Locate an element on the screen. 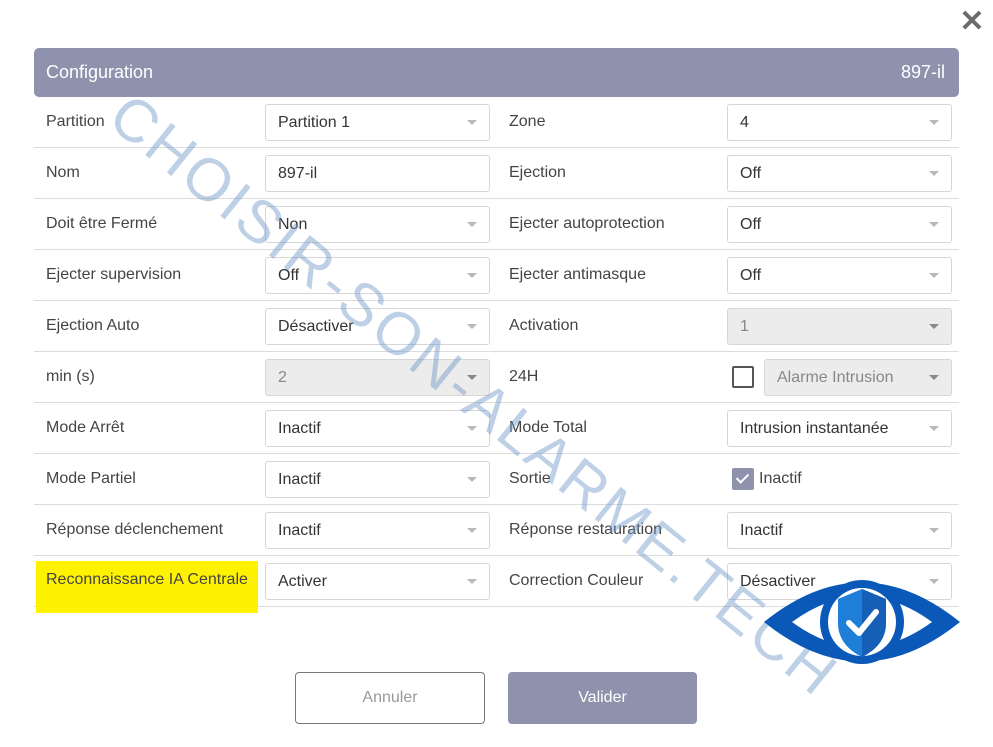 The width and height of the screenshot is (993, 747). cancel-button: Annuler is located at coordinates (390, 698).